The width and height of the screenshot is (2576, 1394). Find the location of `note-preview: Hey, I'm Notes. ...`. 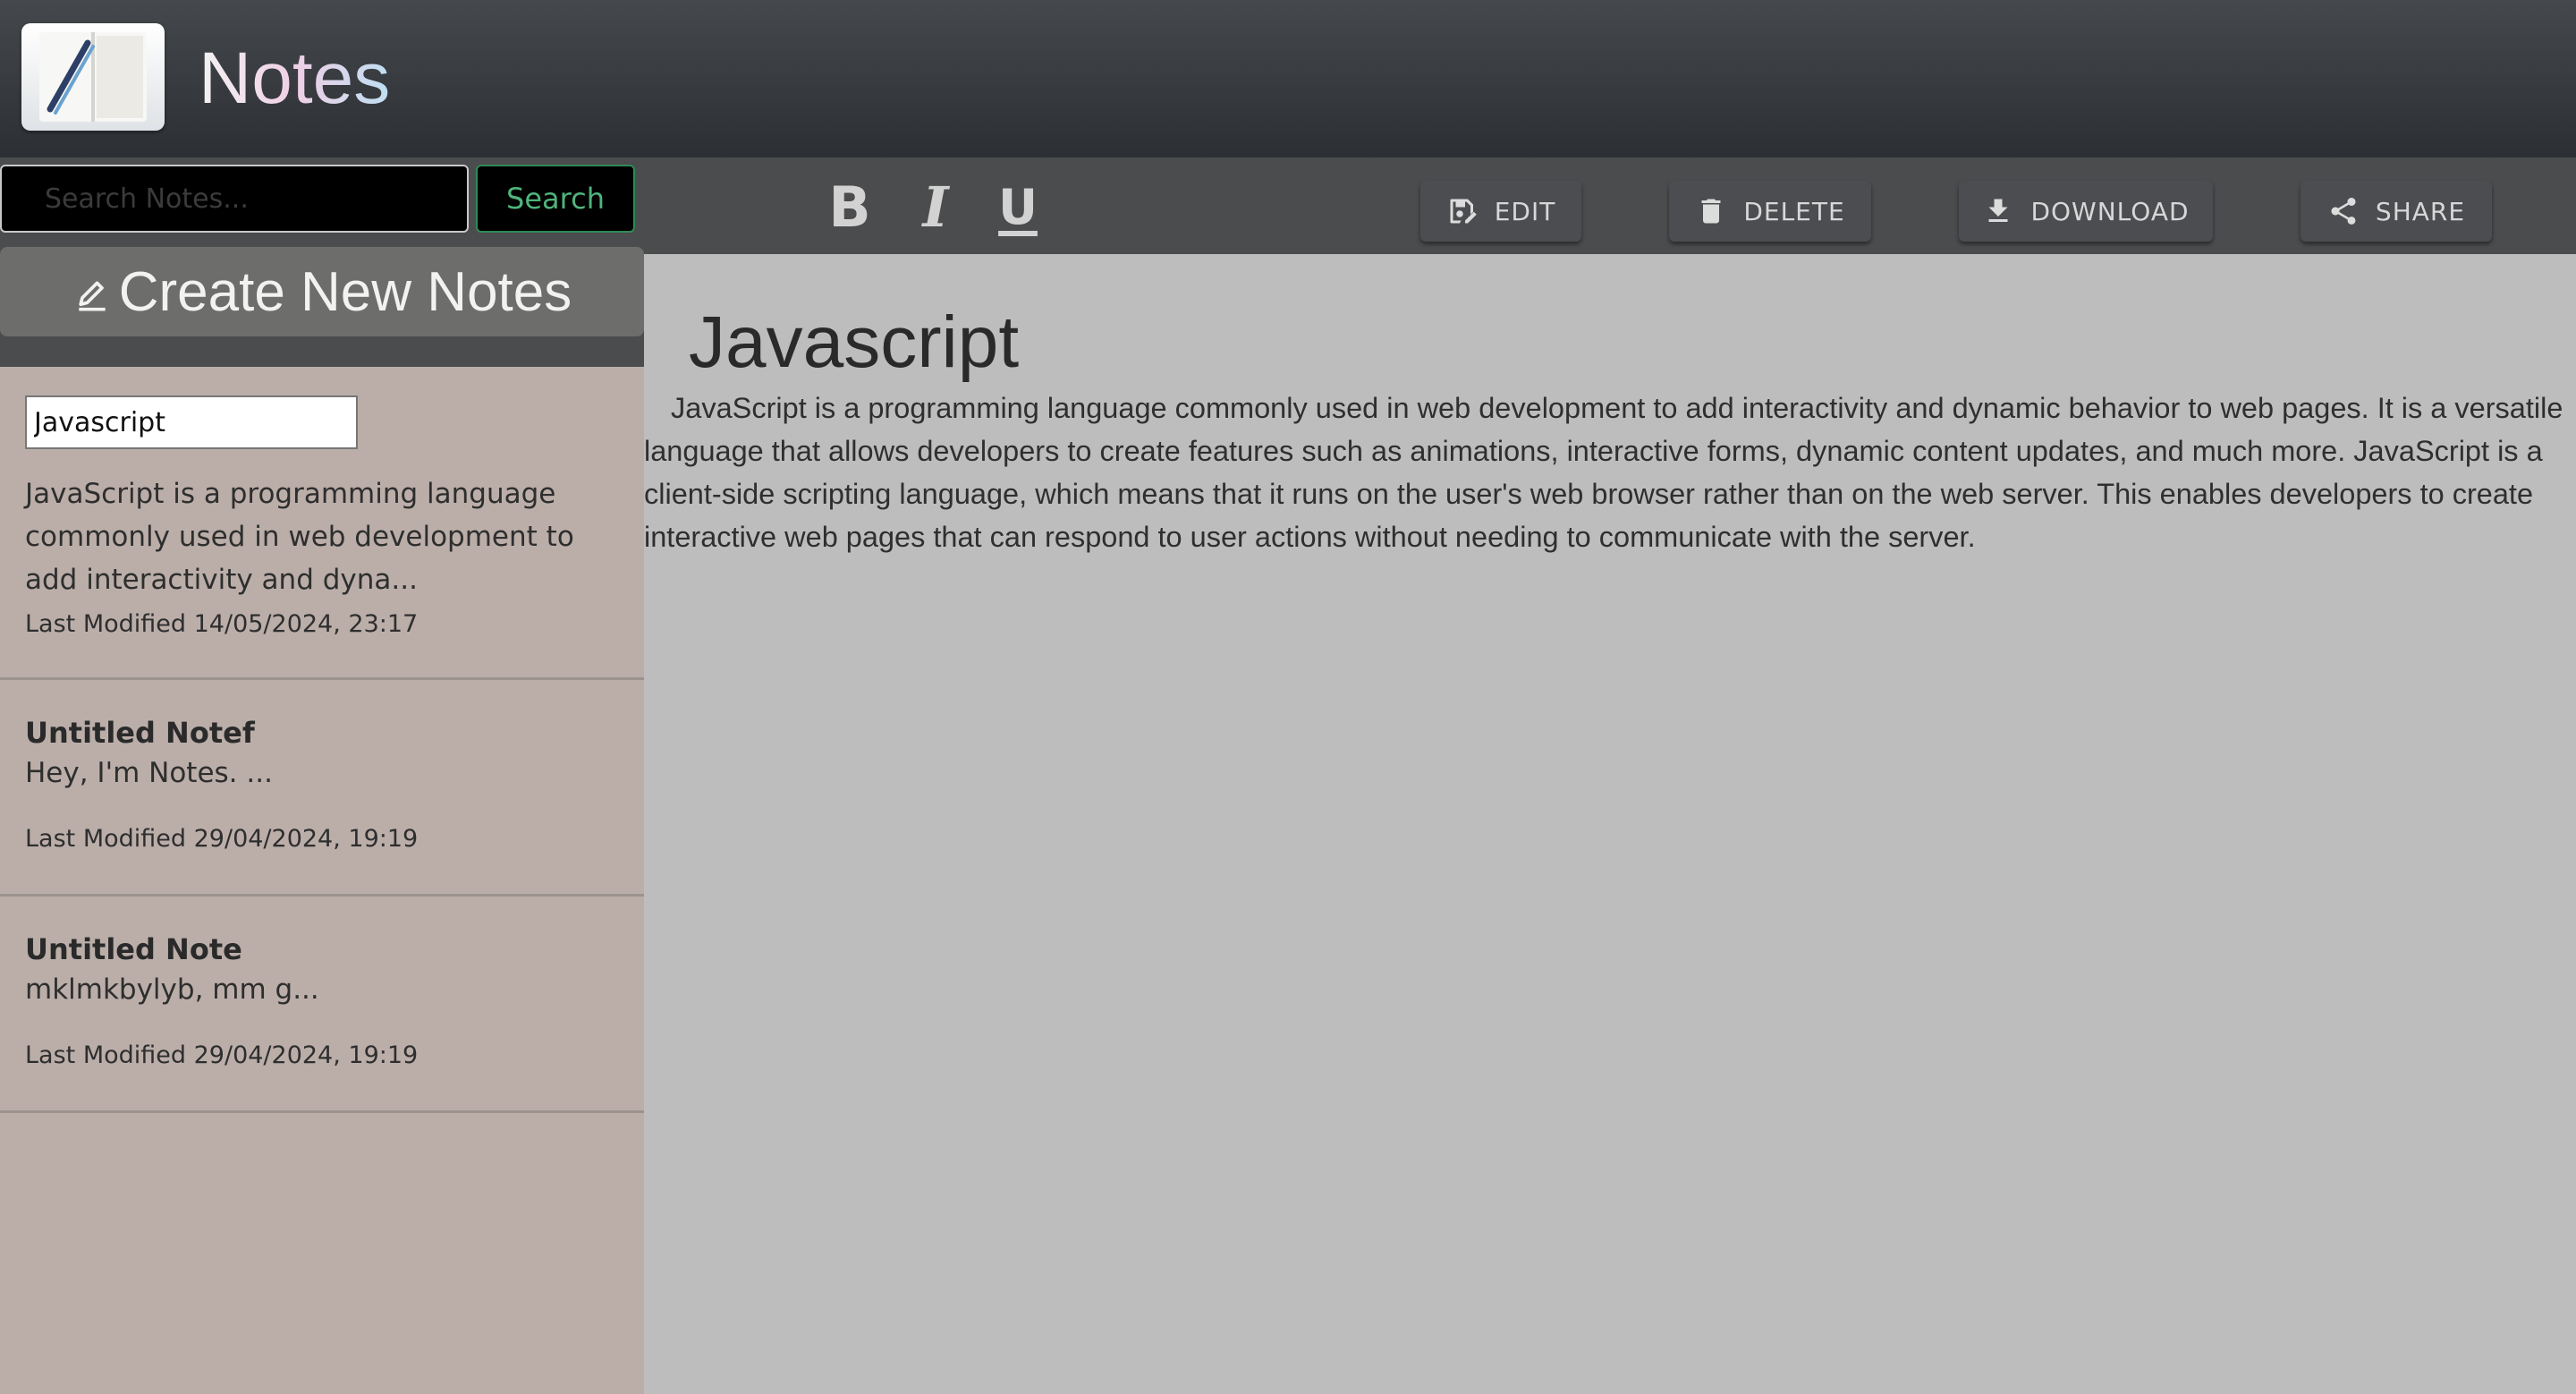

note-preview: Hey, I'm Notes. ... is located at coordinates (149, 773).